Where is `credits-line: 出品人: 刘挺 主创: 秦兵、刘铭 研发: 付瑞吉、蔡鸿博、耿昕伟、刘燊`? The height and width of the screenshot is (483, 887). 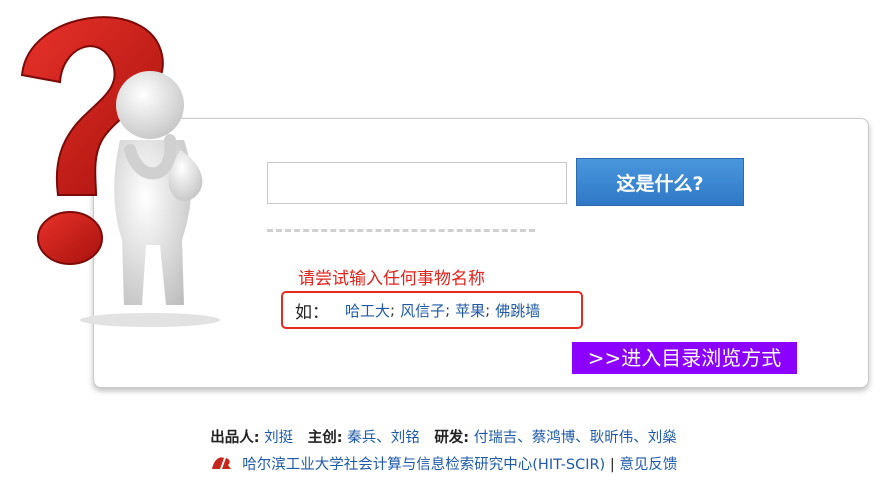 credits-line: 出品人: 刘挺 主创: 秦兵、刘铭 研发: 付瑞吉、蔡鸿博、耿昕伟、刘燊 is located at coordinates (443, 436).